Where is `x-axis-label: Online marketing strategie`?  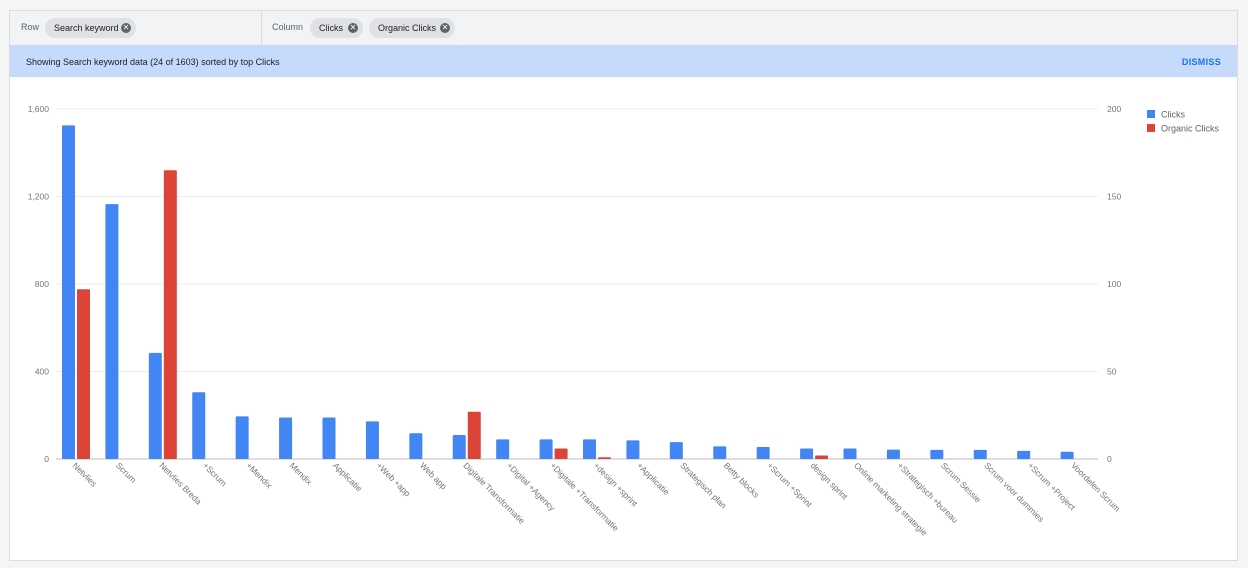 x-axis-label: Online marketing strategie is located at coordinates (890, 498).